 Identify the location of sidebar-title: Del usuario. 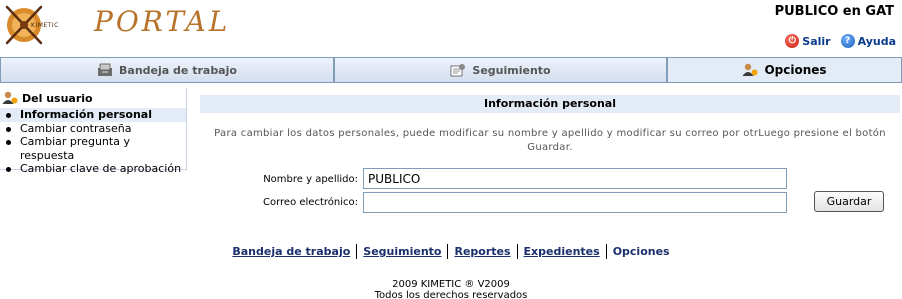
(57, 98).